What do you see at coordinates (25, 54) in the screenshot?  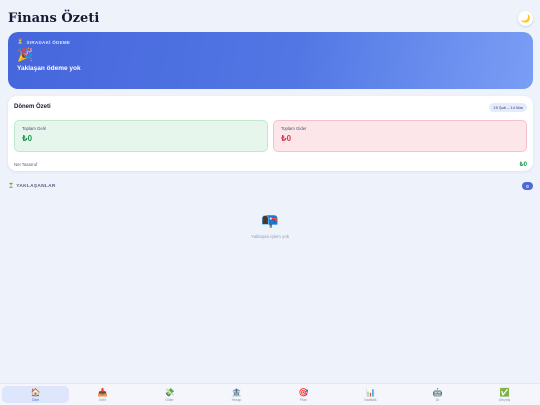 I see `party-popper-icon: 🎉` at bounding box center [25, 54].